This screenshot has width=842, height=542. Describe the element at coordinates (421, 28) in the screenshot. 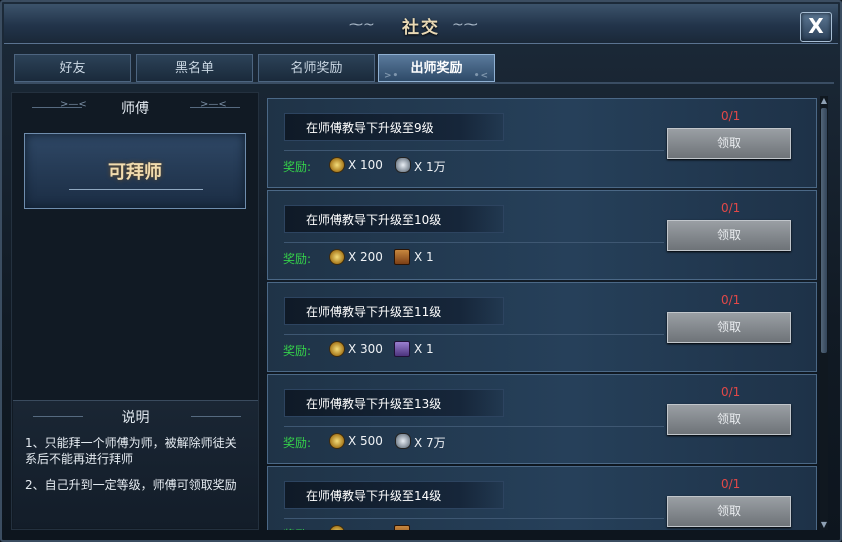

I see `window-title: 社交` at that location.